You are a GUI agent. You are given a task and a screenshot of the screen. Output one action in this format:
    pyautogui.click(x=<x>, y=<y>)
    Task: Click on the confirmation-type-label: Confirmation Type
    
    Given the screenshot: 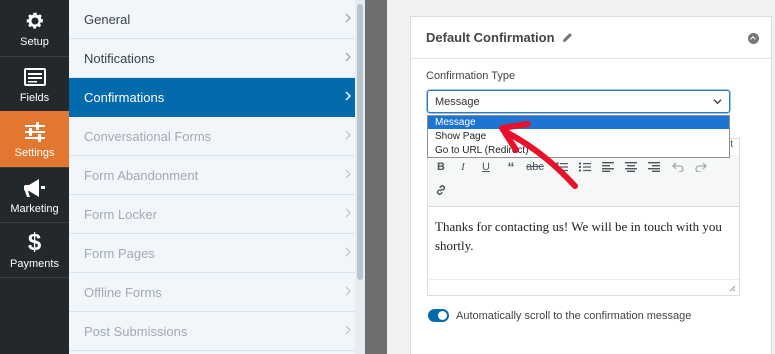 What is the action you would take?
    pyautogui.click(x=471, y=76)
    